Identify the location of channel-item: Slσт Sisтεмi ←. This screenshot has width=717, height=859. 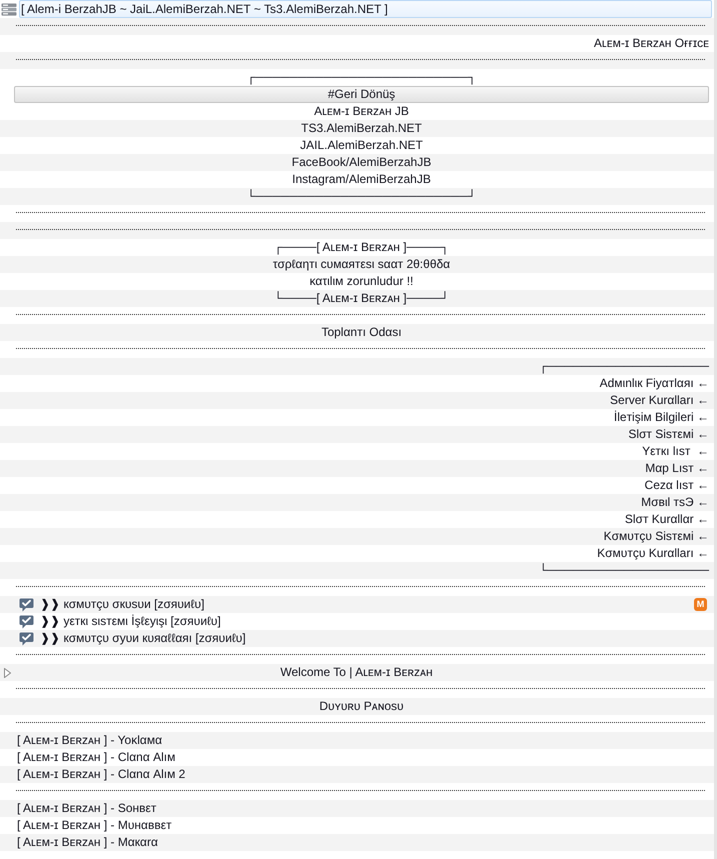
(357, 434).